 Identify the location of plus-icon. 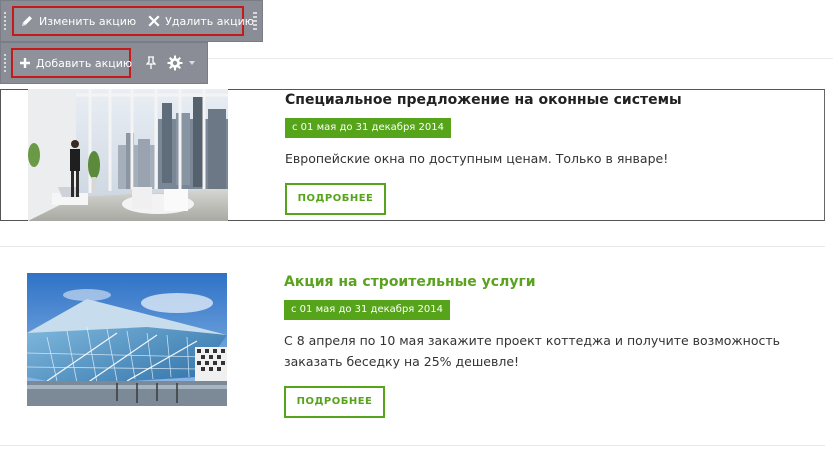
(25, 63).